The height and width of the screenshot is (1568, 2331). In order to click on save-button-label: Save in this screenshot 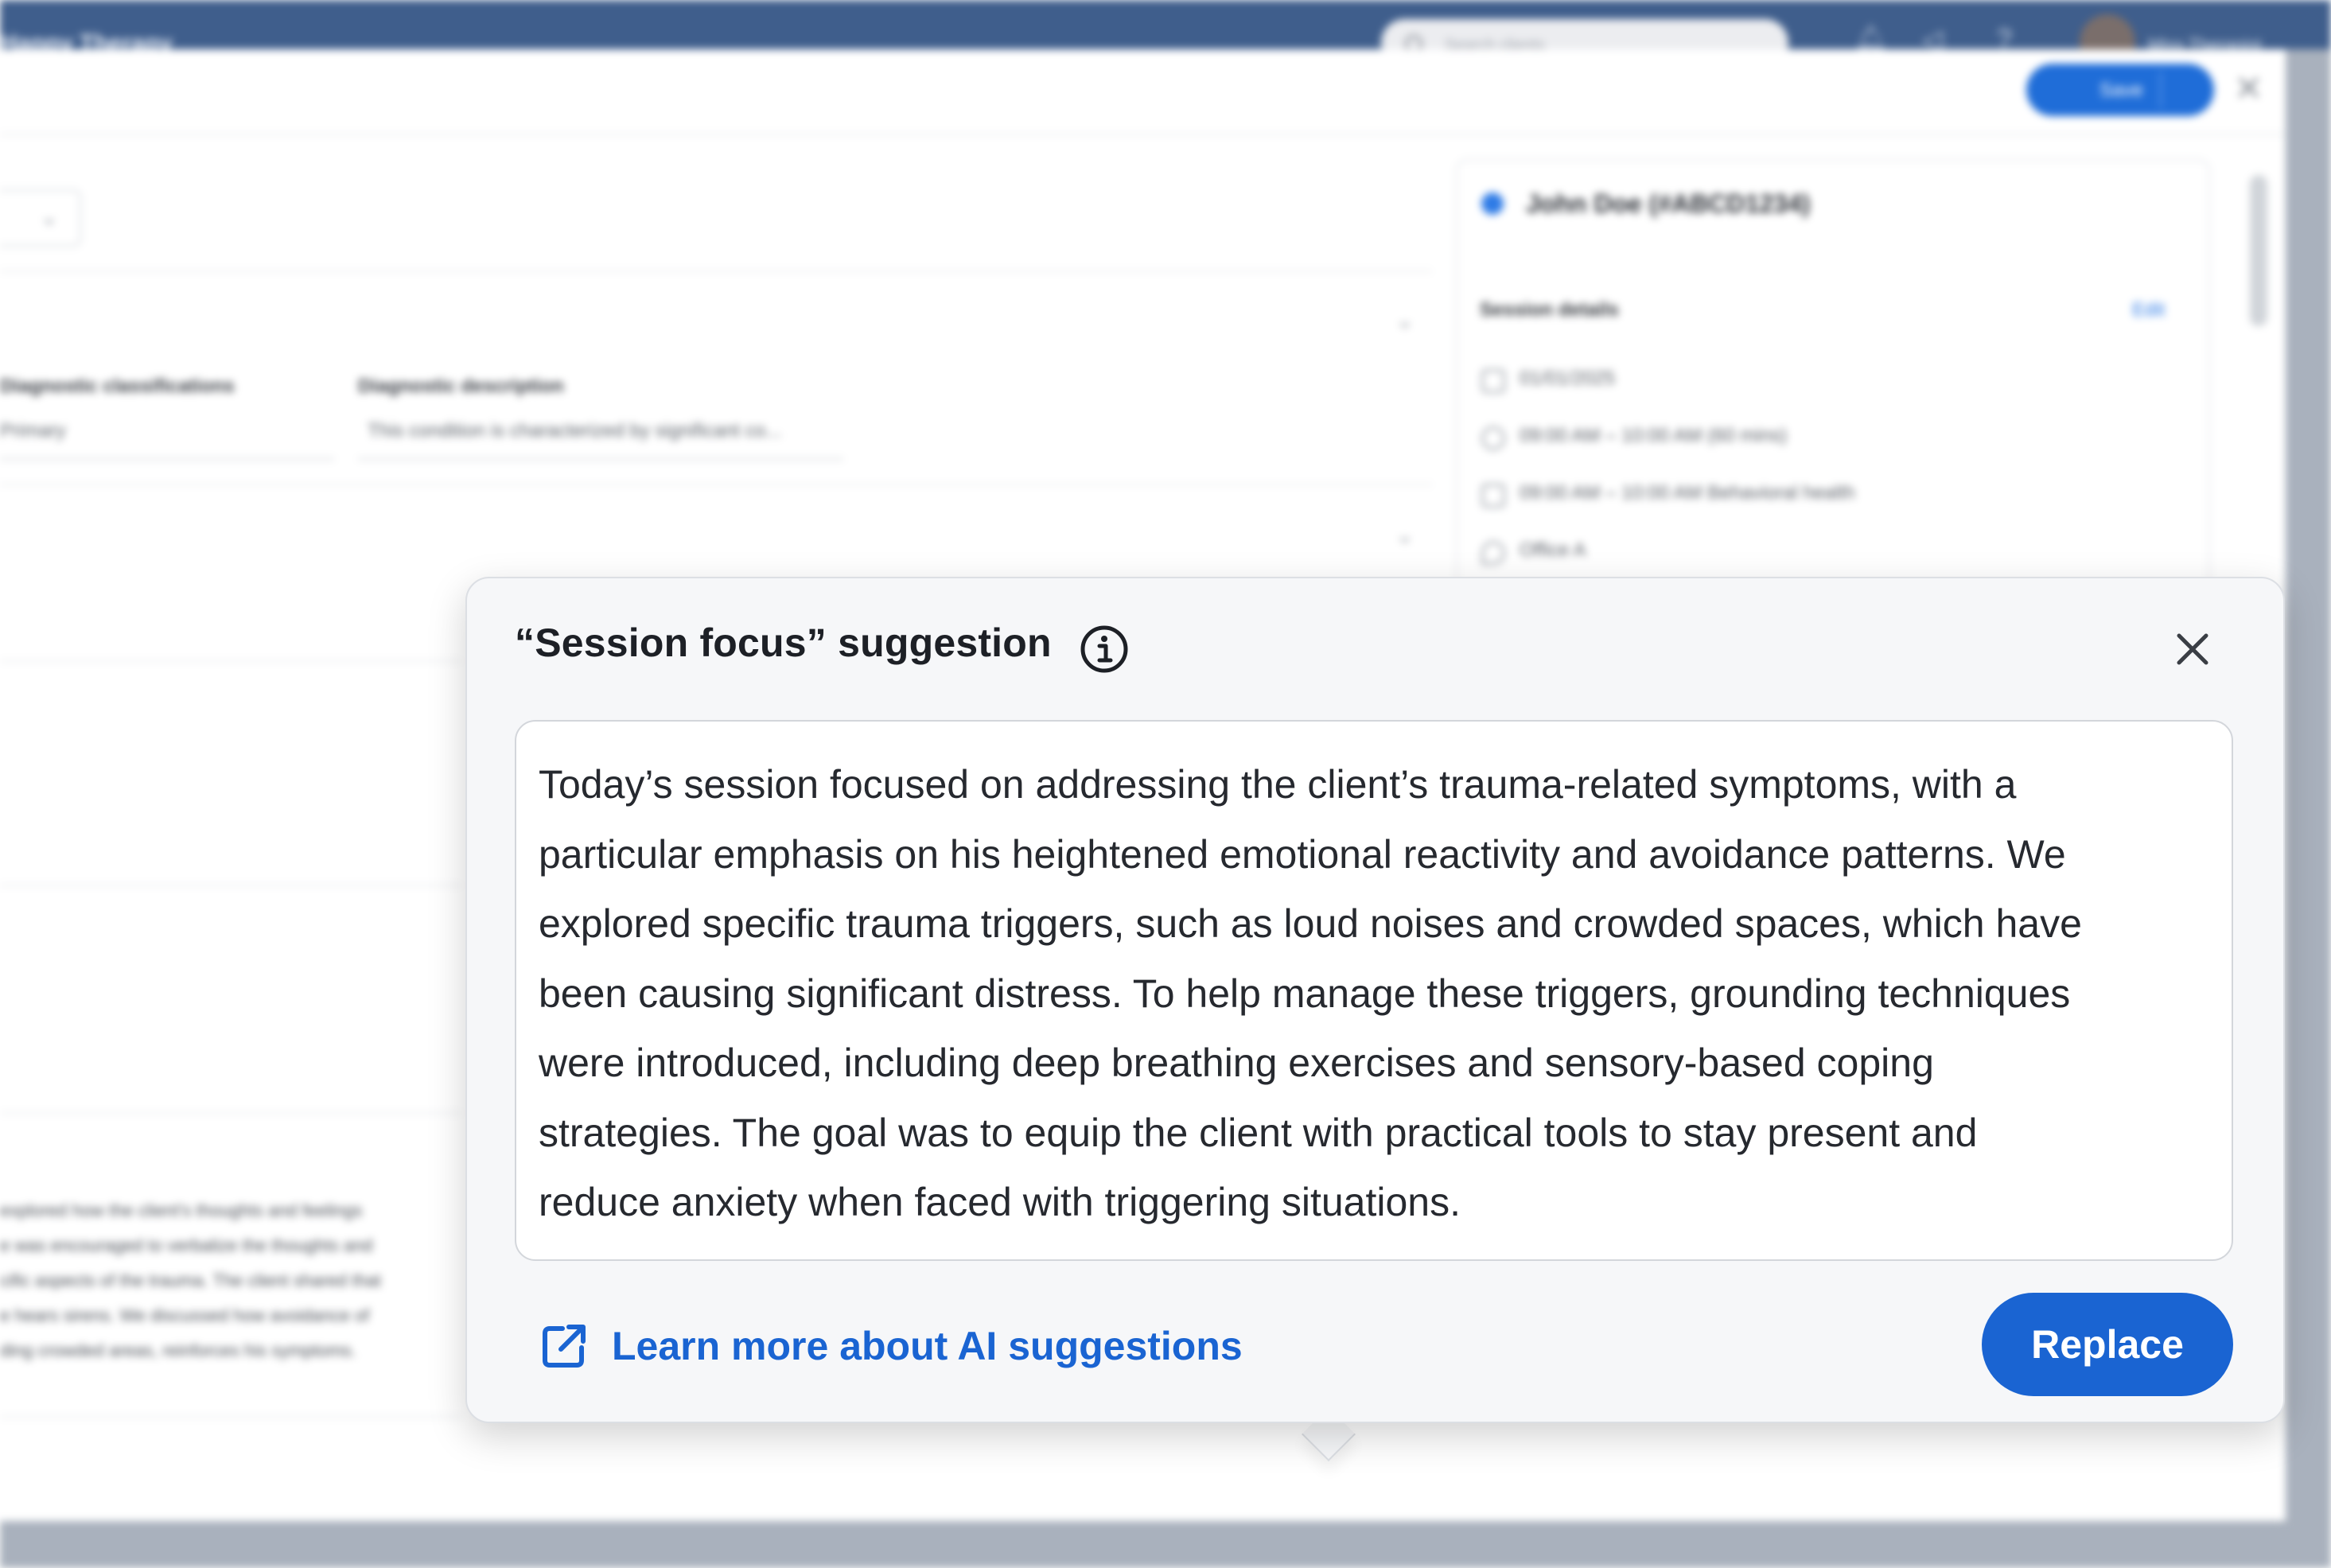, I will do `click(2121, 90)`.